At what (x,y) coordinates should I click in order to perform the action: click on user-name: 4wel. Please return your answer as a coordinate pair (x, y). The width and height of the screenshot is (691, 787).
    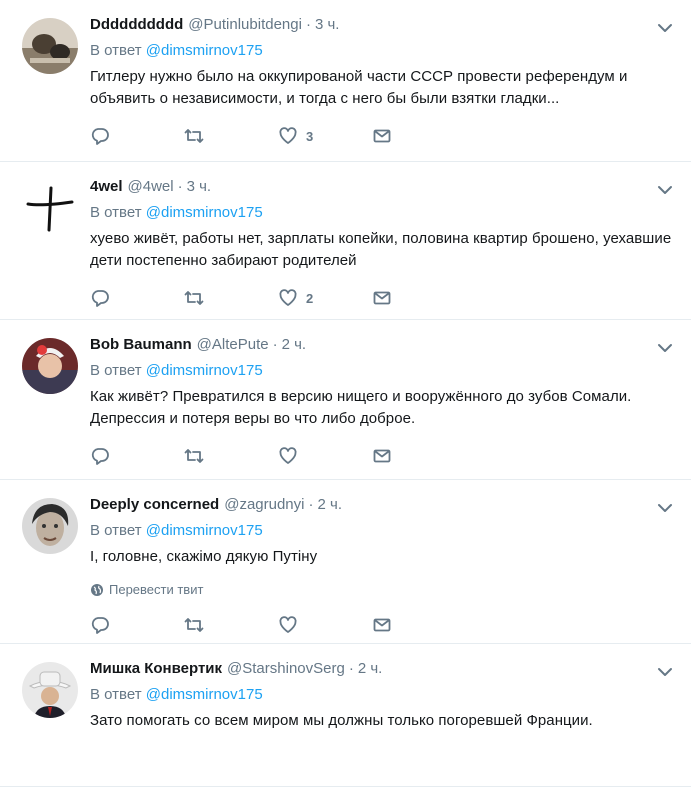
    Looking at the image, I should click on (106, 187).